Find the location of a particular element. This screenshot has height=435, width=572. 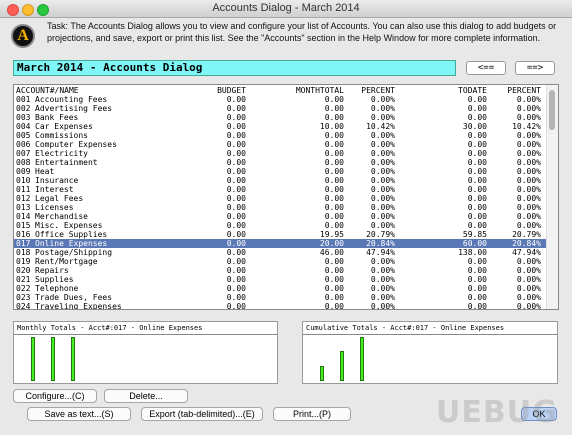

table-row: 003 Bank Fees 0.00 0.00 0.00% 0.00 0.00% is located at coordinates (281, 117).